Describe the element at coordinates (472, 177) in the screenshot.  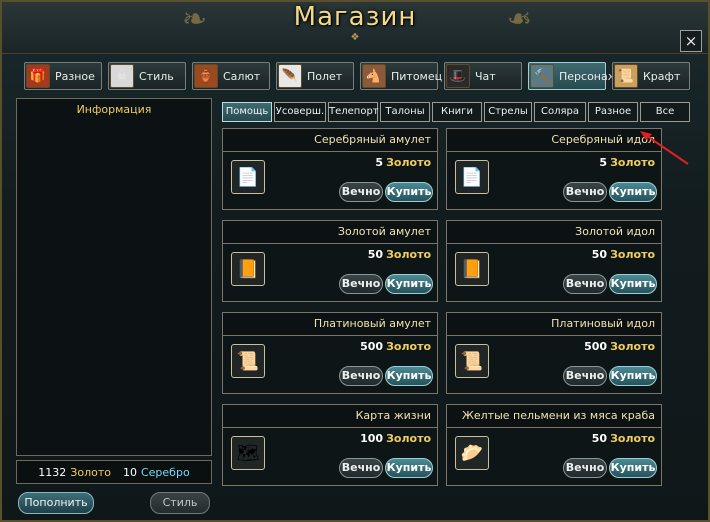
I see `silver-idol-icon: 📄` at that location.